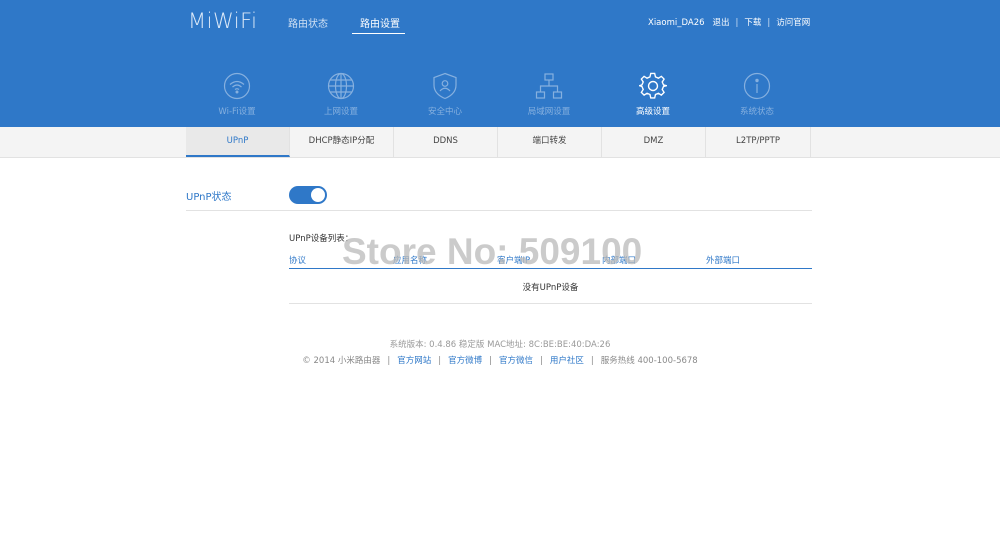 The width and height of the screenshot is (1000, 537). I want to click on category-lan: 局域网设置, so click(549, 94).